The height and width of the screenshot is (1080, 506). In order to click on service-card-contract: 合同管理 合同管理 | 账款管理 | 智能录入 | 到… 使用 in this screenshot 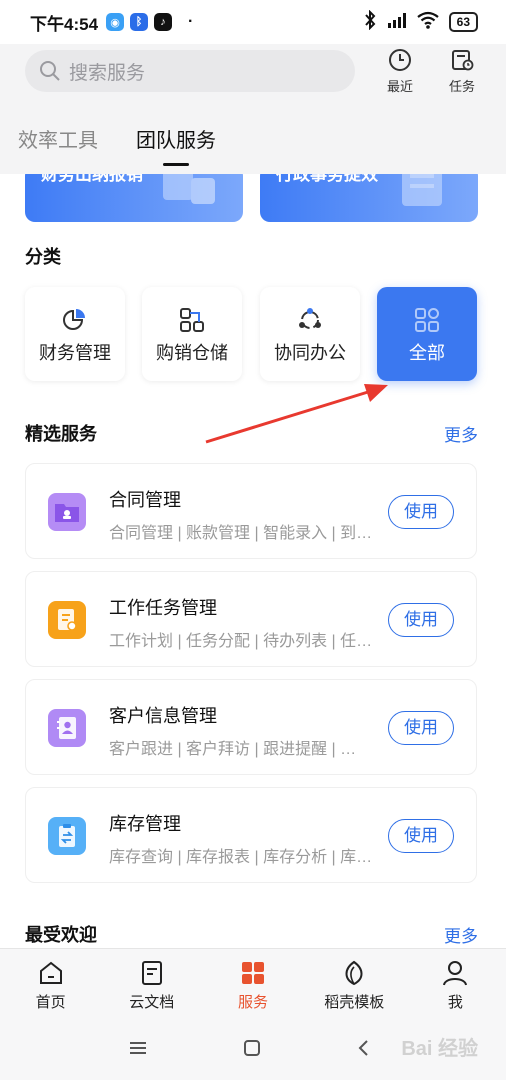, I will do `click(251, 511)`.